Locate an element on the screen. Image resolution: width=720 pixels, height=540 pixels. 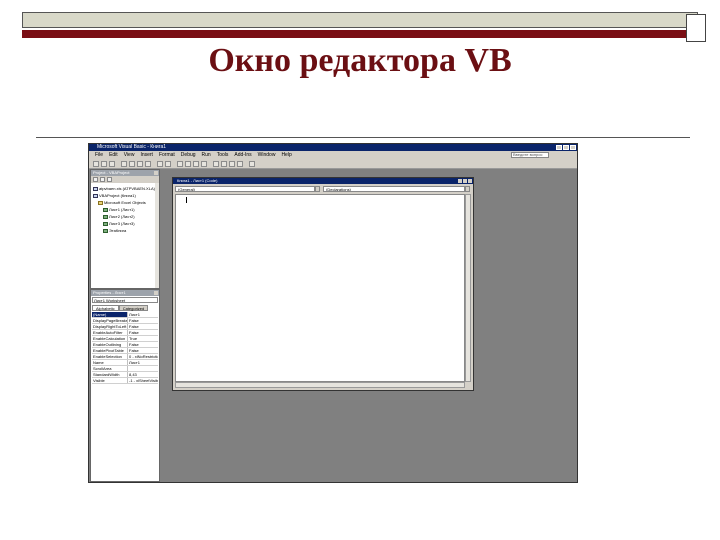
tree-item: Лист2 (Лист2) is located at coordinates (125, 216).